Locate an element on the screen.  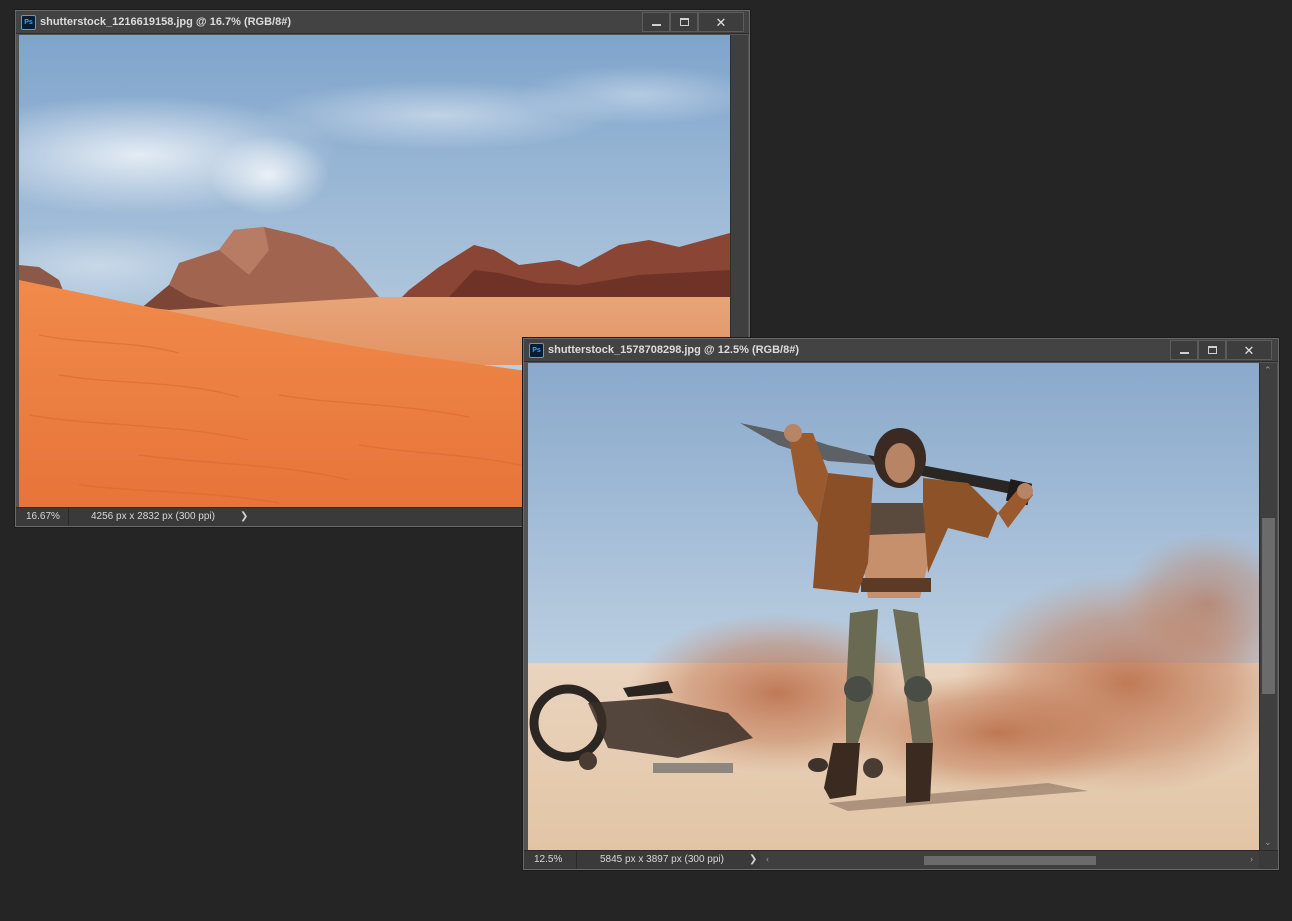
scroll-left-icon: ‹ is located at coordinates (767, 859).